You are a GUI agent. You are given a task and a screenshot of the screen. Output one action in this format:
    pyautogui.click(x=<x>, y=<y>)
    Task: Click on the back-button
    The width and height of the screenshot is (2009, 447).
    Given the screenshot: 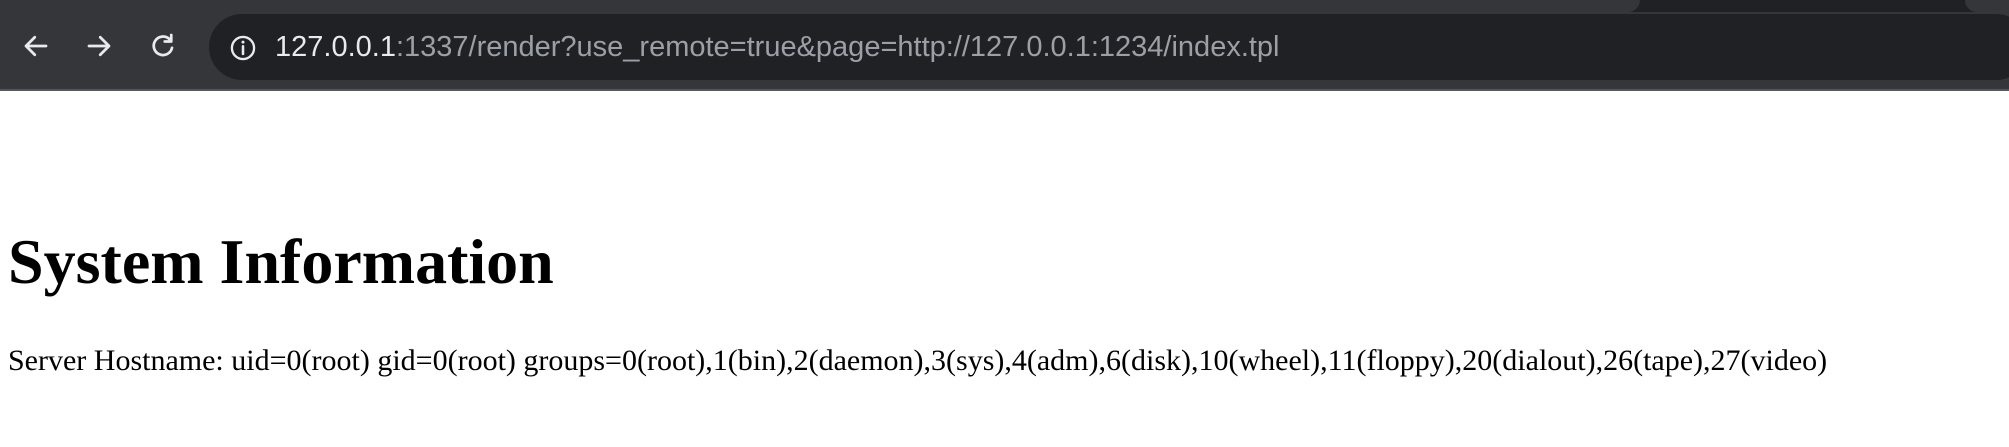 What is the action you would take?
    pyautogui.click(x=36, y=46)
    